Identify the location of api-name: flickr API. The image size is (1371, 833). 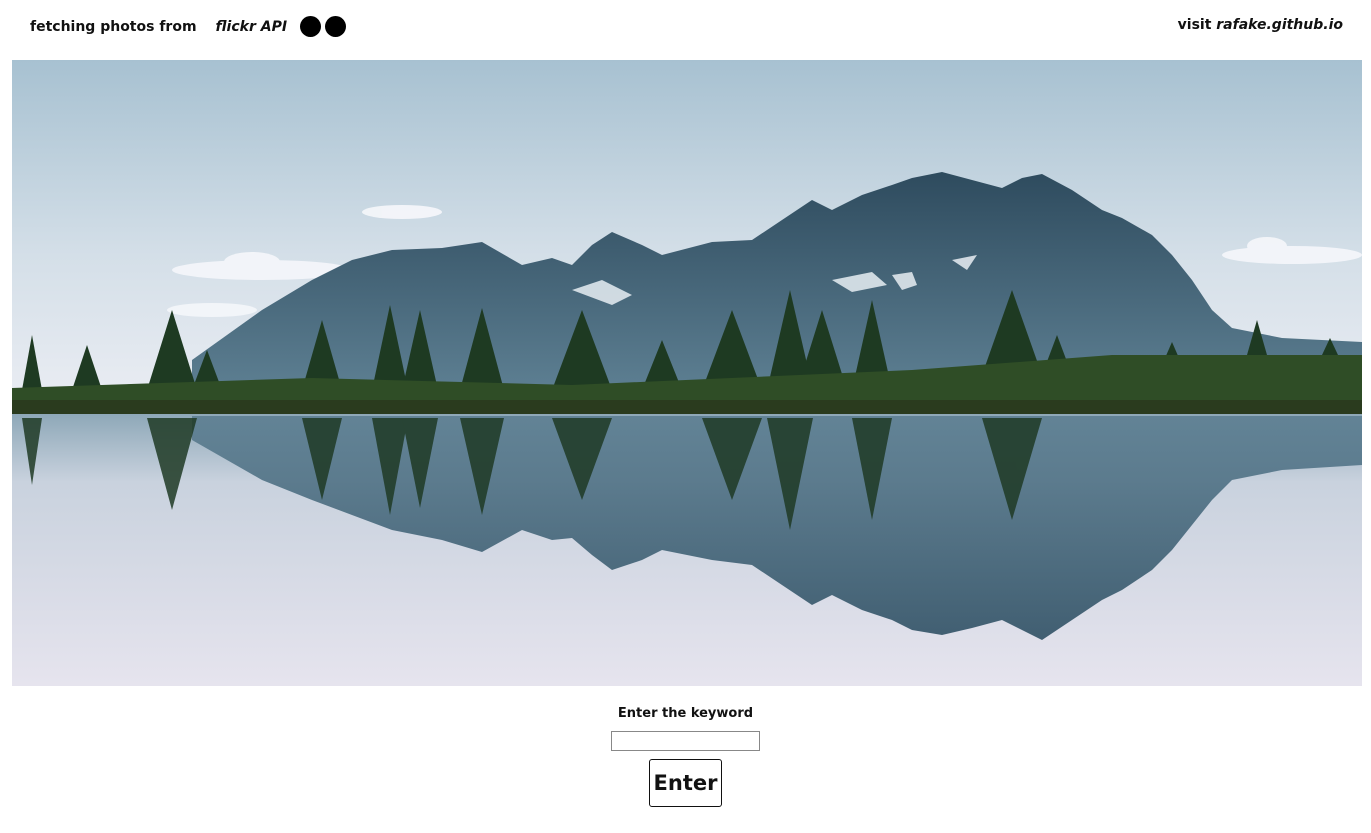
(251, 26).